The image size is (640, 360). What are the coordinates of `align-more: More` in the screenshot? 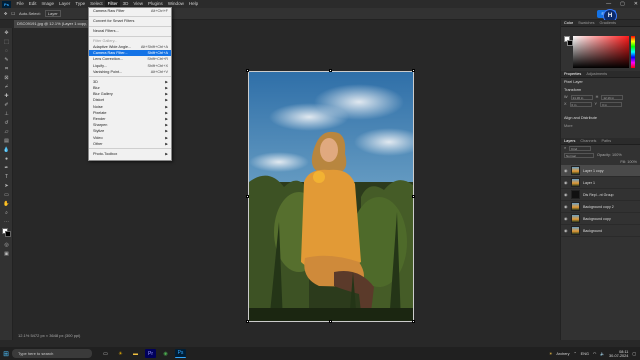 It's located at (600, 126).